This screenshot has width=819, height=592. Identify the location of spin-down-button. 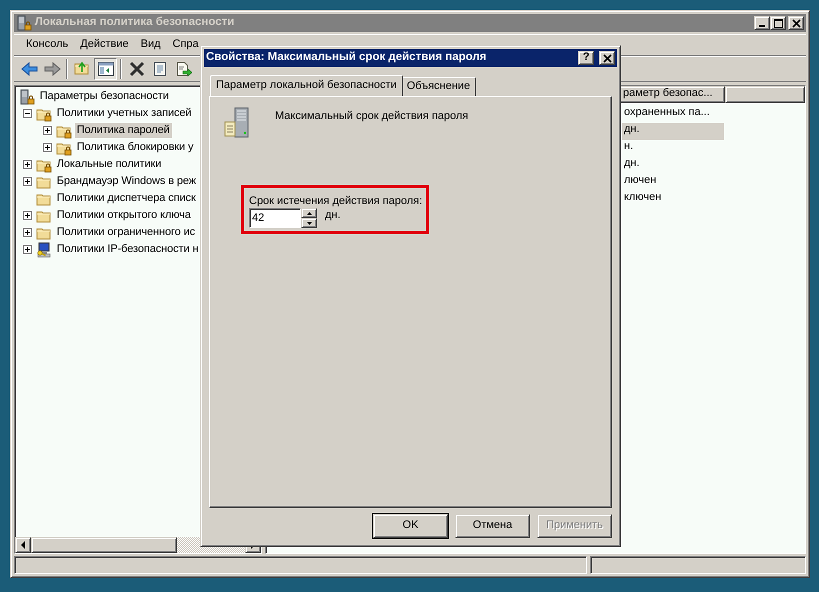
(309, 223).